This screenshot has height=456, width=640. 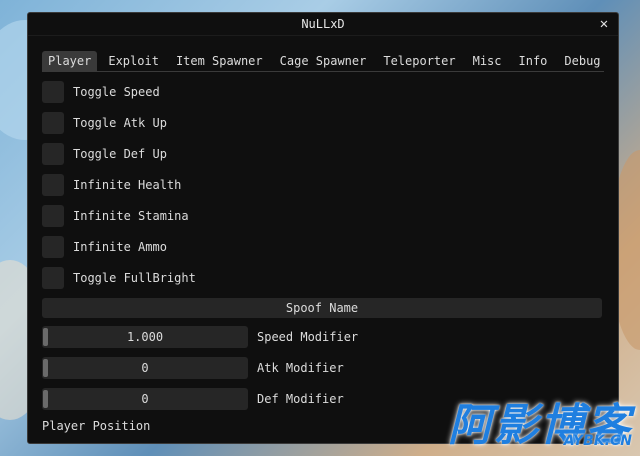 I want to click on toggle-label: Toggle Def Up, so click(x=120, y=154).